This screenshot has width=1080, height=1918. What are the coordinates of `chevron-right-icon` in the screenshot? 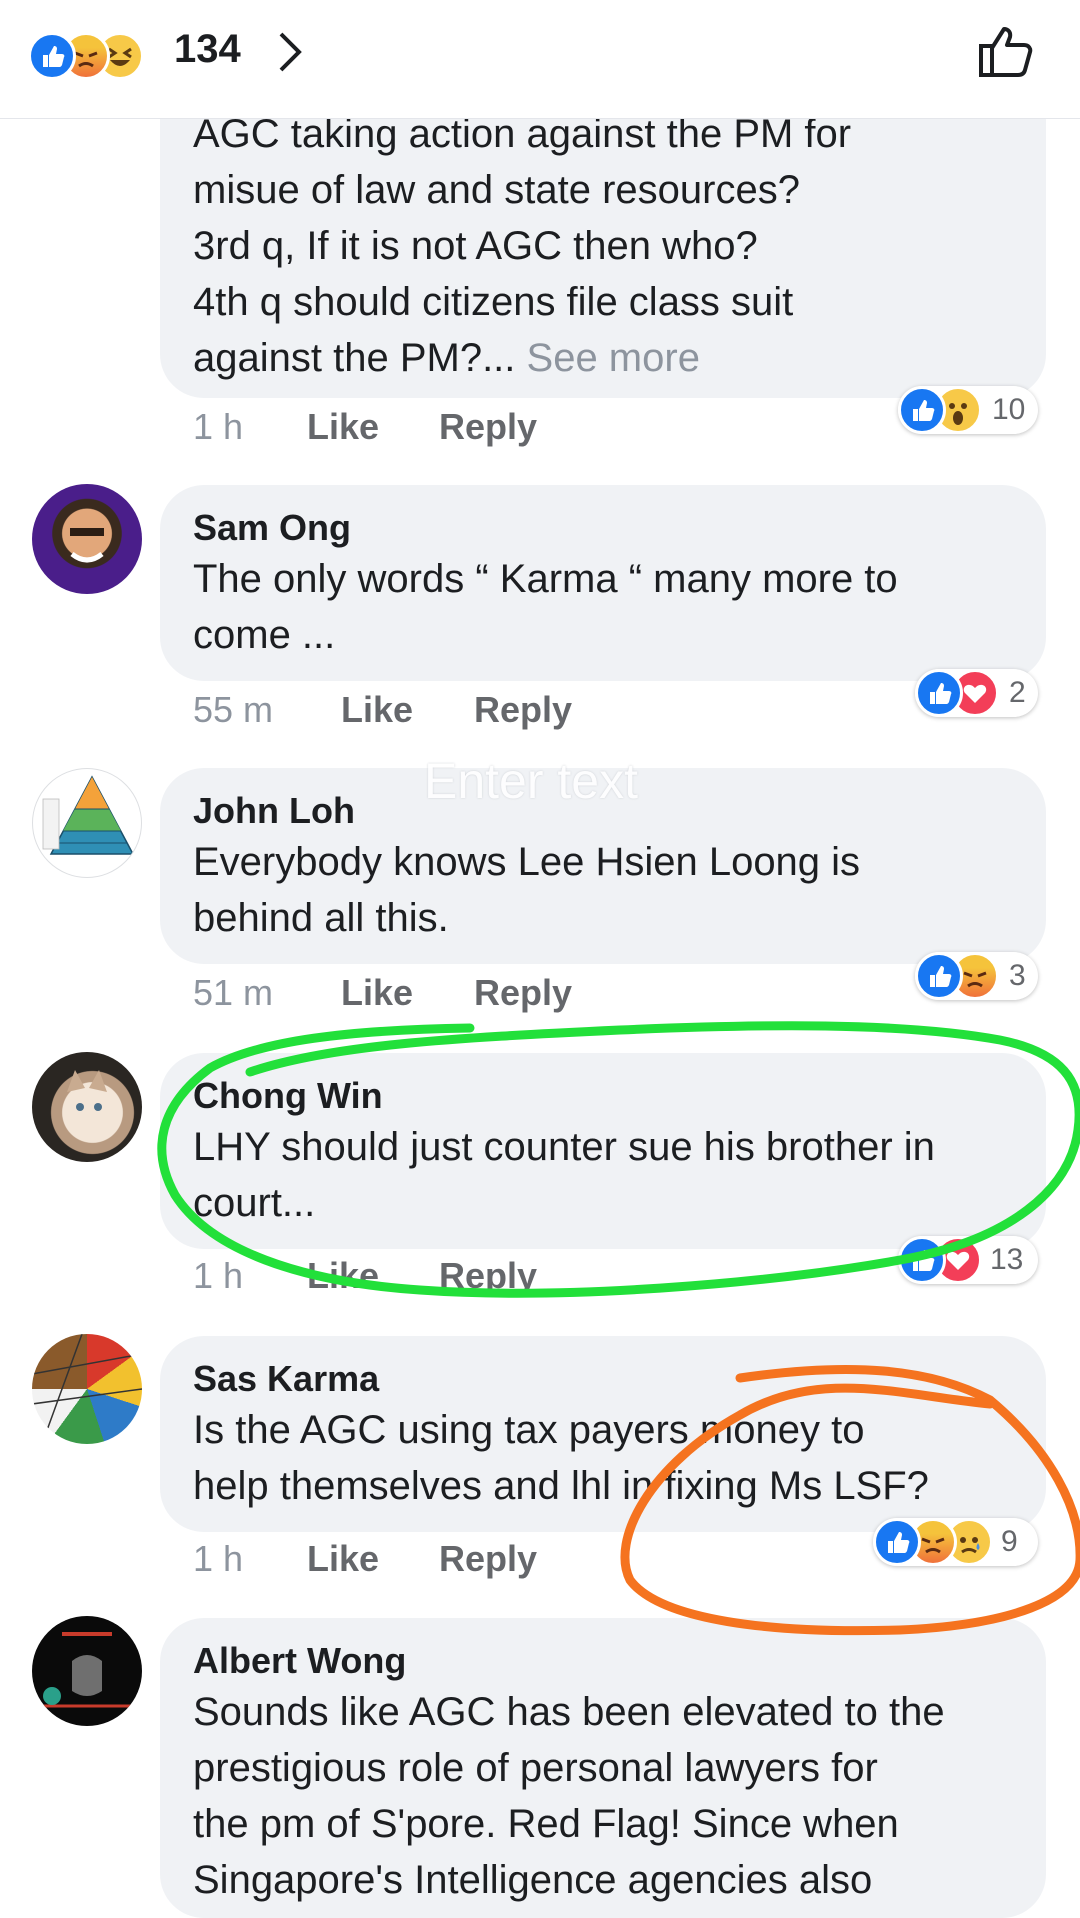 It's located at (290, 52).